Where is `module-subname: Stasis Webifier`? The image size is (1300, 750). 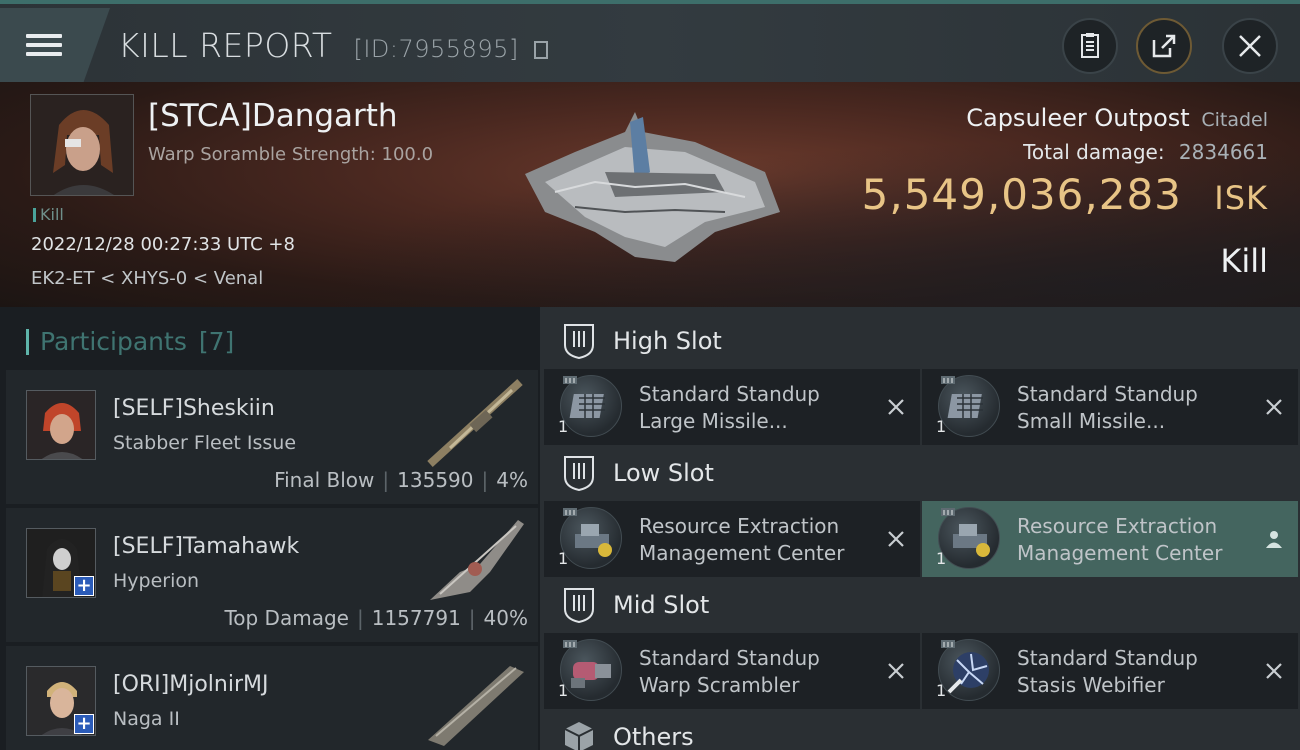
module-subname: Stasis Webifier is located at coordinates (1091, 685).